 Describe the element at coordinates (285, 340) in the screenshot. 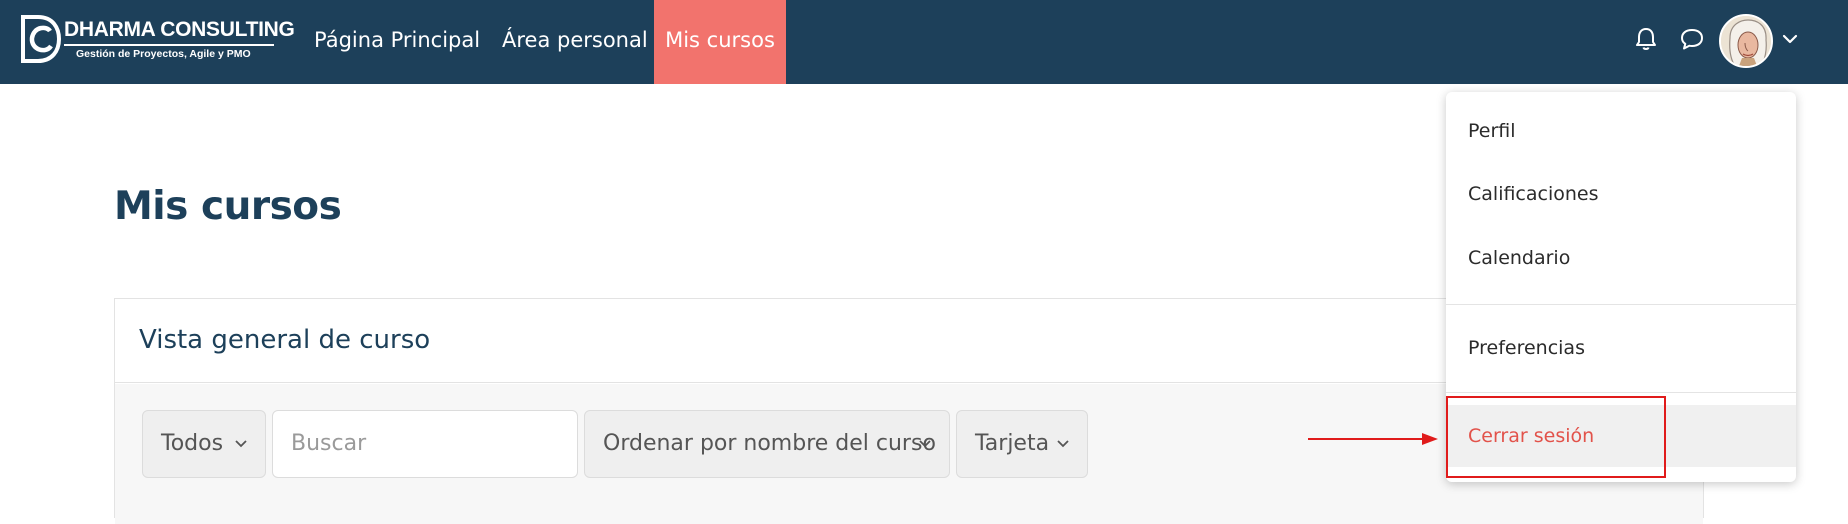

I see `card-title: Vista general de curso` at that location.